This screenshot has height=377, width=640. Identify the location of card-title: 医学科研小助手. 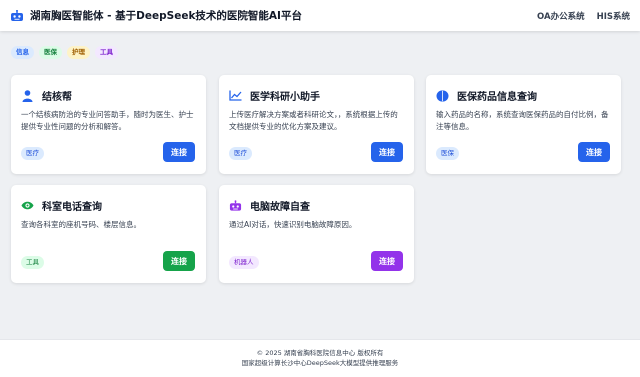
(285, 97).